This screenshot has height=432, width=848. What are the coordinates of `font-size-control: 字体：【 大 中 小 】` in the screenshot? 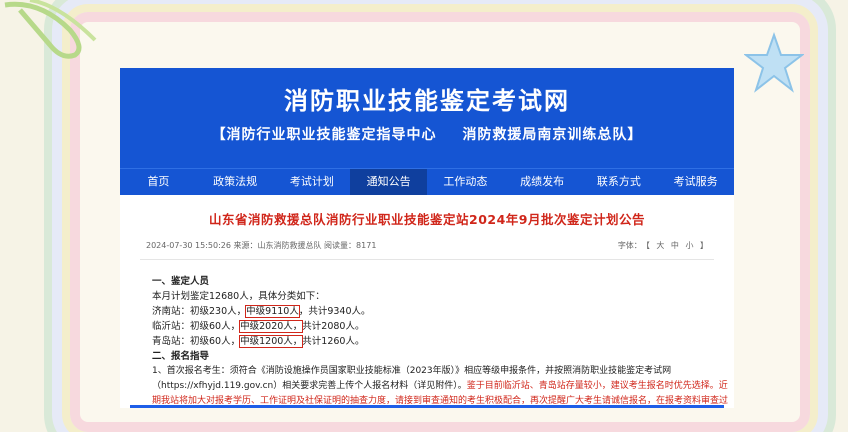 It's located at (661, 245).